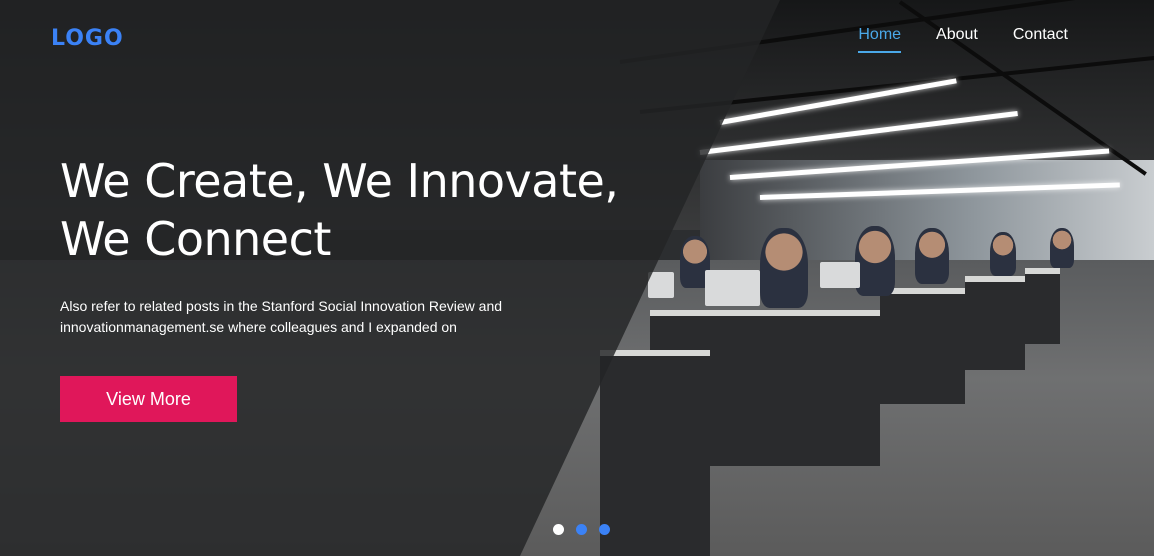 The image size is (1154, 556). What do you see at coordinates (195, 239) in the screenshot?
I see `hero-headline-line-2: We Connect` at bounding box center [195, 239].